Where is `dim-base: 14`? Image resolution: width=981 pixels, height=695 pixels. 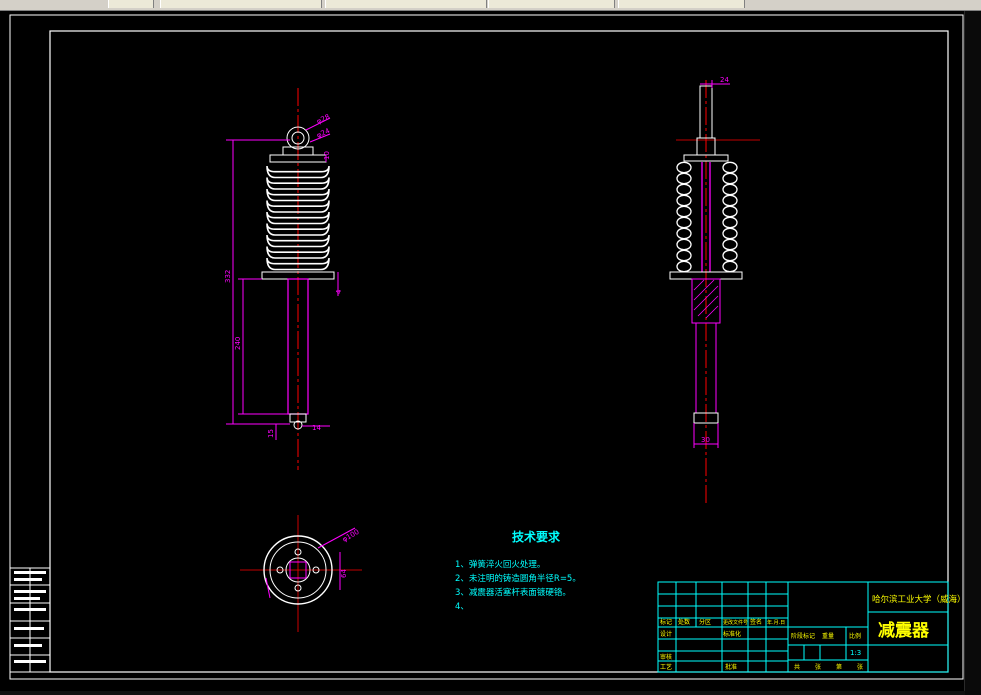 dim-base: 14 is located at coordinates (316, 428).